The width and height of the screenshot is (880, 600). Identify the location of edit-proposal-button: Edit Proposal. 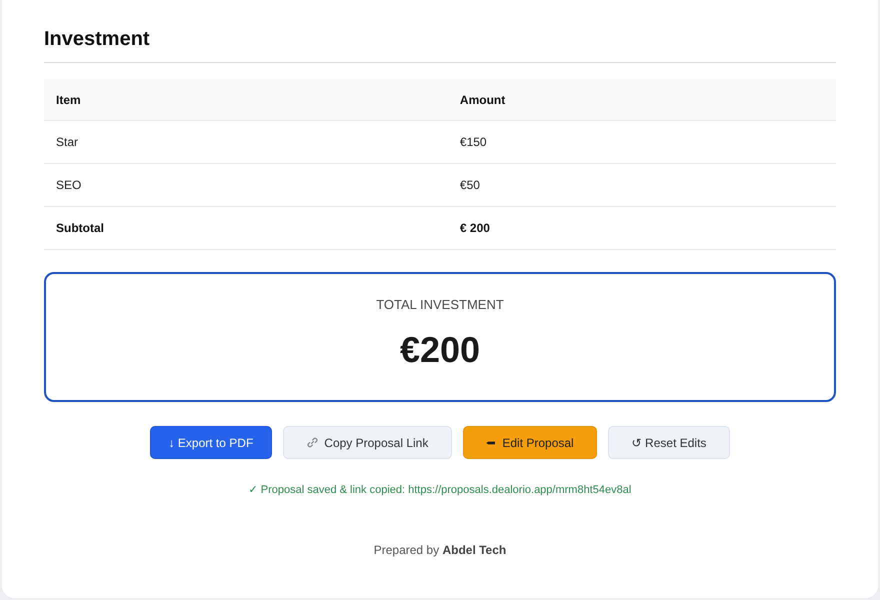
(530, 442).